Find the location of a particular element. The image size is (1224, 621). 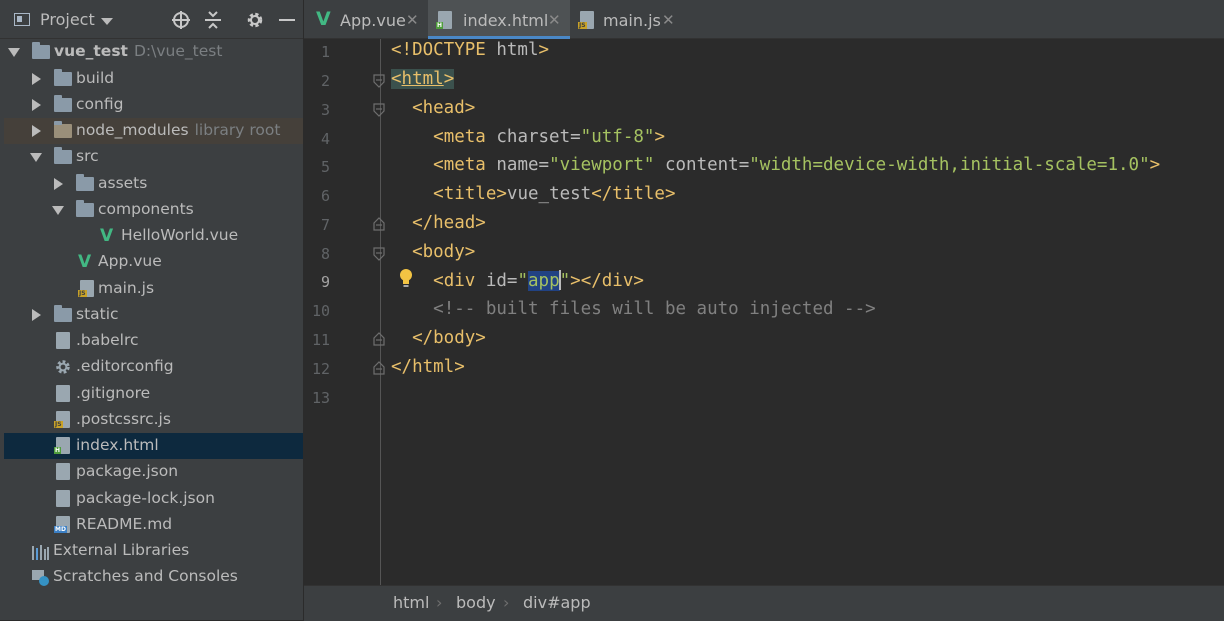

line-number: 12 is located at coordinates (320, 369).